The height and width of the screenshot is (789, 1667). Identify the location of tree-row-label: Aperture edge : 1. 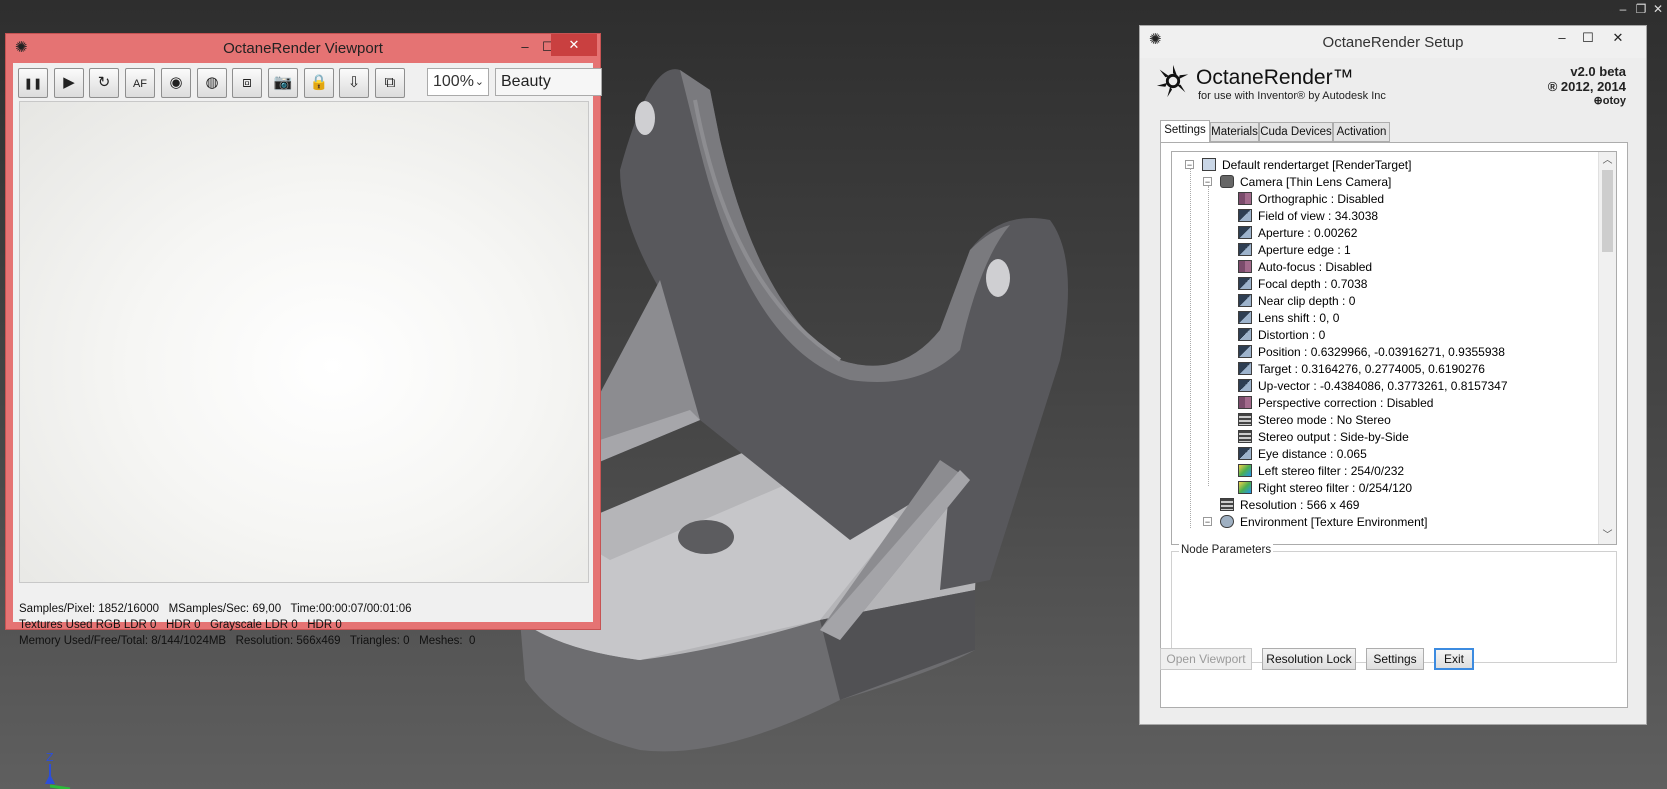
(1304, 250).